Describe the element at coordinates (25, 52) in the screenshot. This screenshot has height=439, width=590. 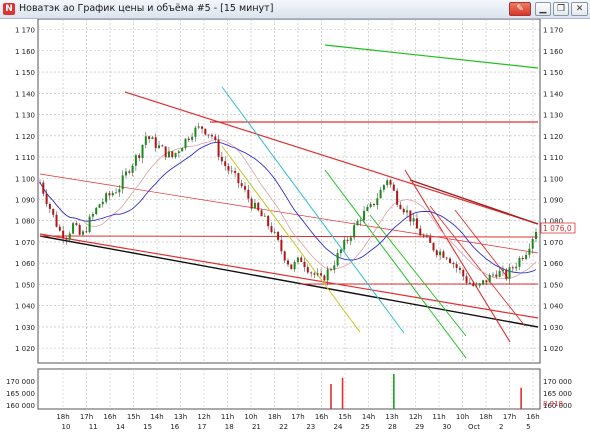
I see `price-tick-label-left: 1 160` at that location.